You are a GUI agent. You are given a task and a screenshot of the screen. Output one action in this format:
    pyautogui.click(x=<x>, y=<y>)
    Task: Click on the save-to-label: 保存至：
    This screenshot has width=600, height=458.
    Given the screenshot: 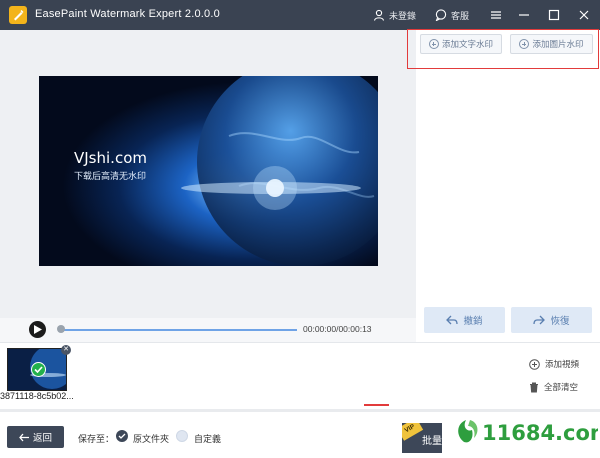 What is the action you would take?
    pyautogui.click(x=96, y=439)
    